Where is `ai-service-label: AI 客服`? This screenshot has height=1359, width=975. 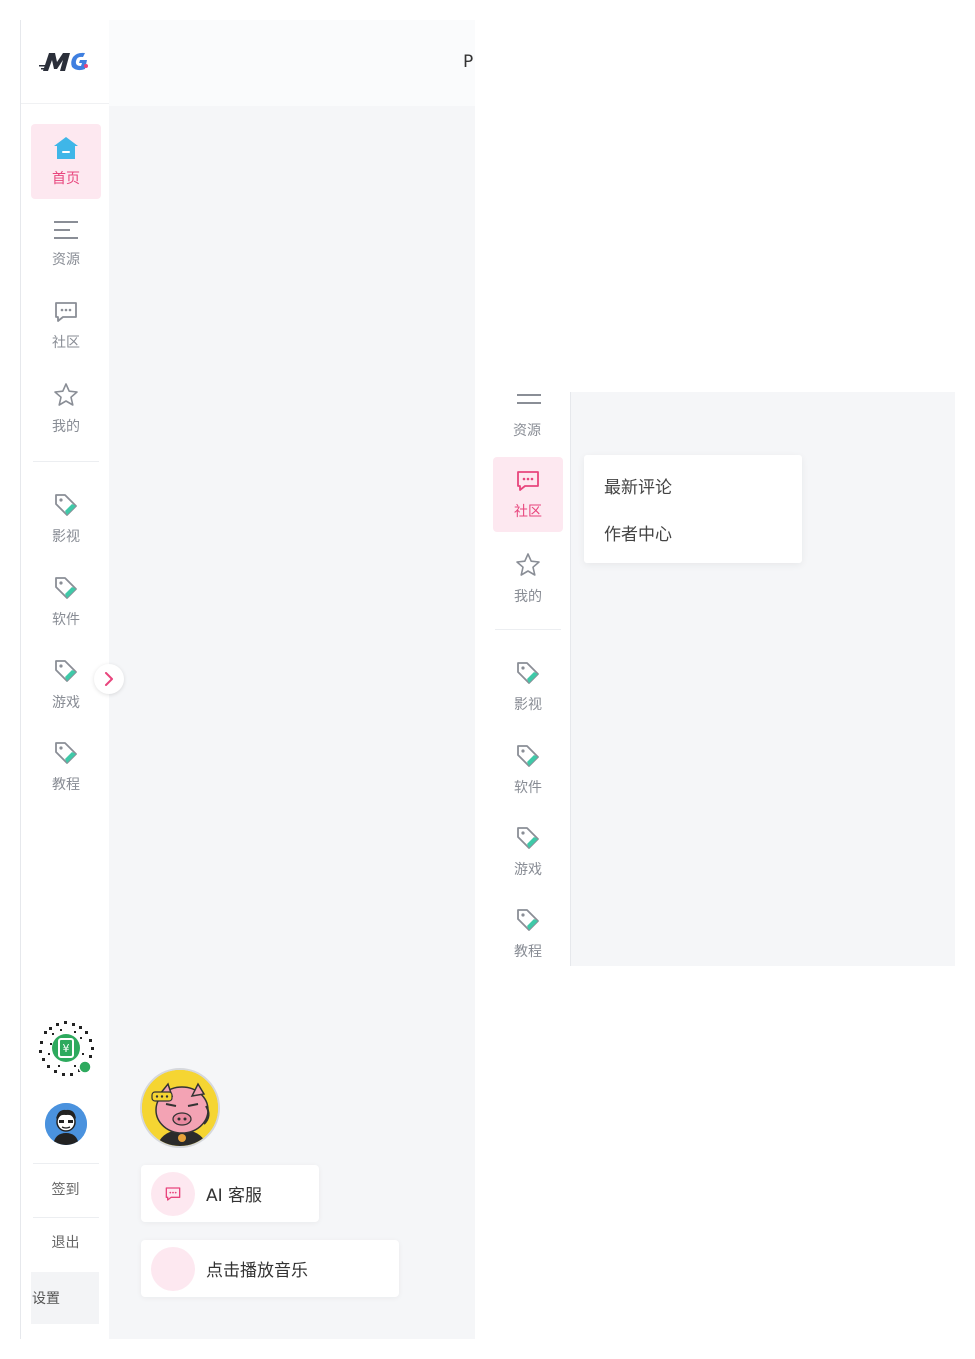
ai-service-label: AI 客服 is located at coordinates (234, 1196).